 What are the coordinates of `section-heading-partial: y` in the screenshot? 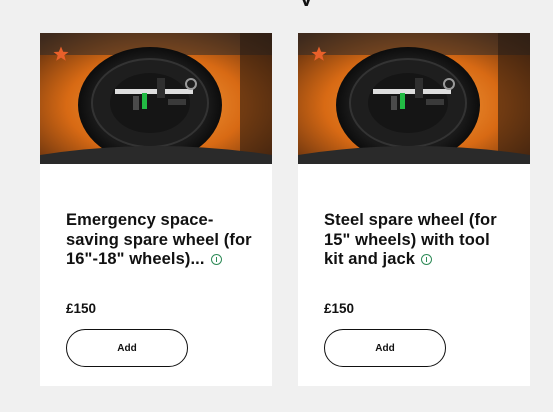 It's located at (276, 3).